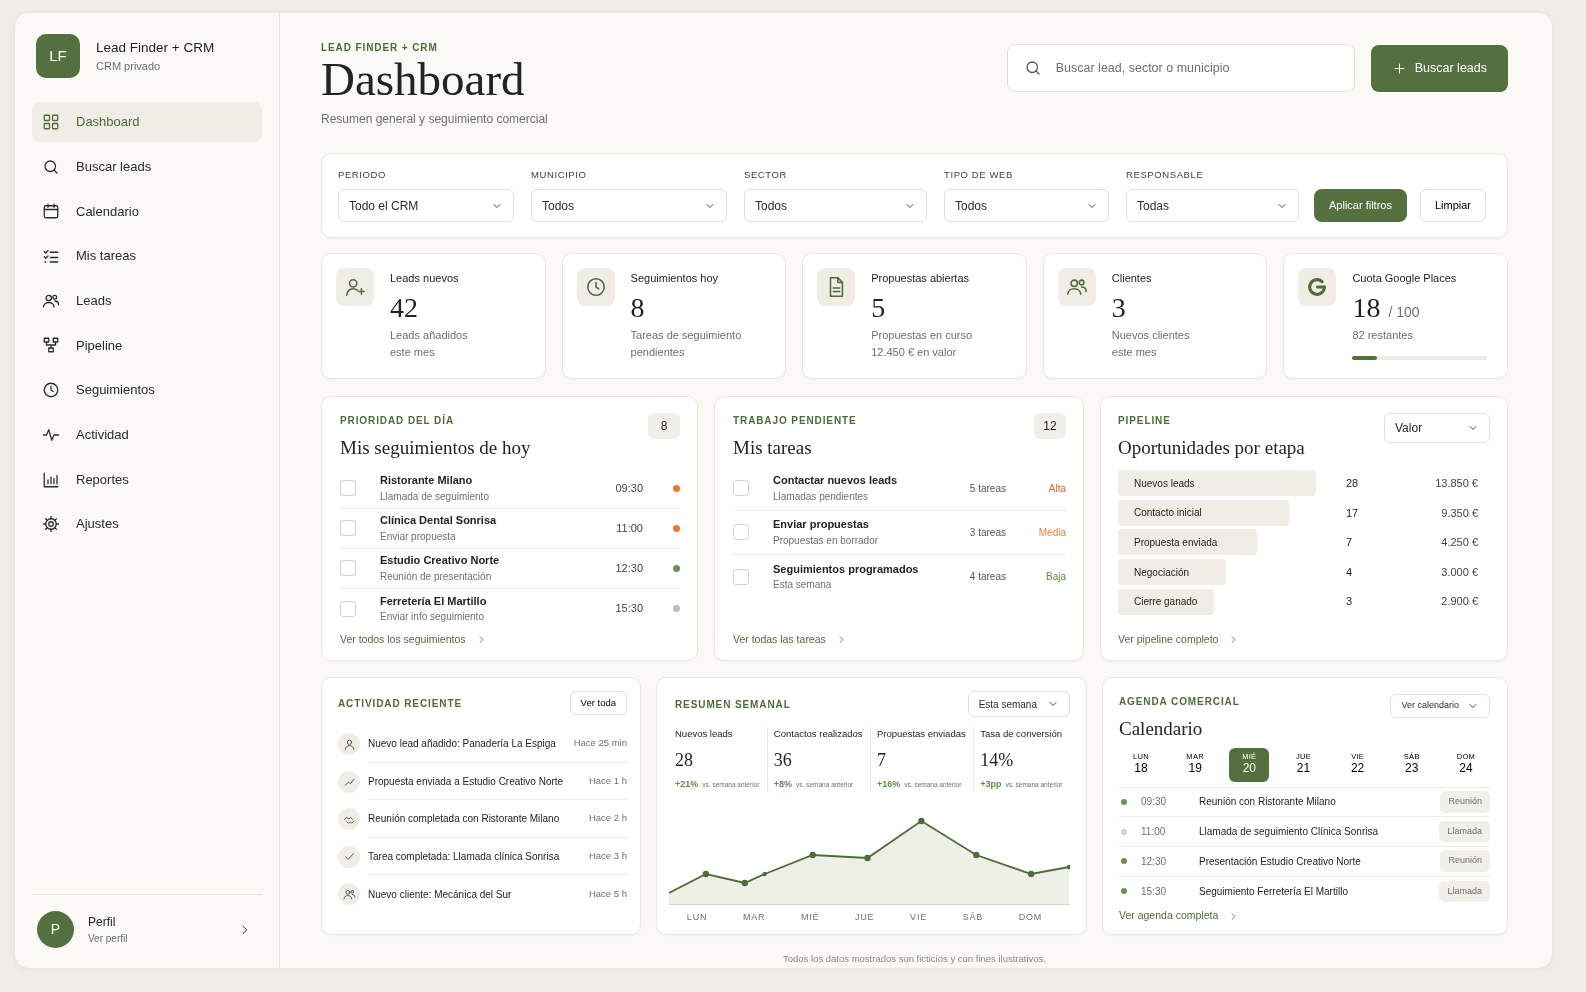 The image size is (1586, 992). Describe the element at coordinates (607, 818) in the screenshot. I see `activity-time: Hace 2 h` at that location.